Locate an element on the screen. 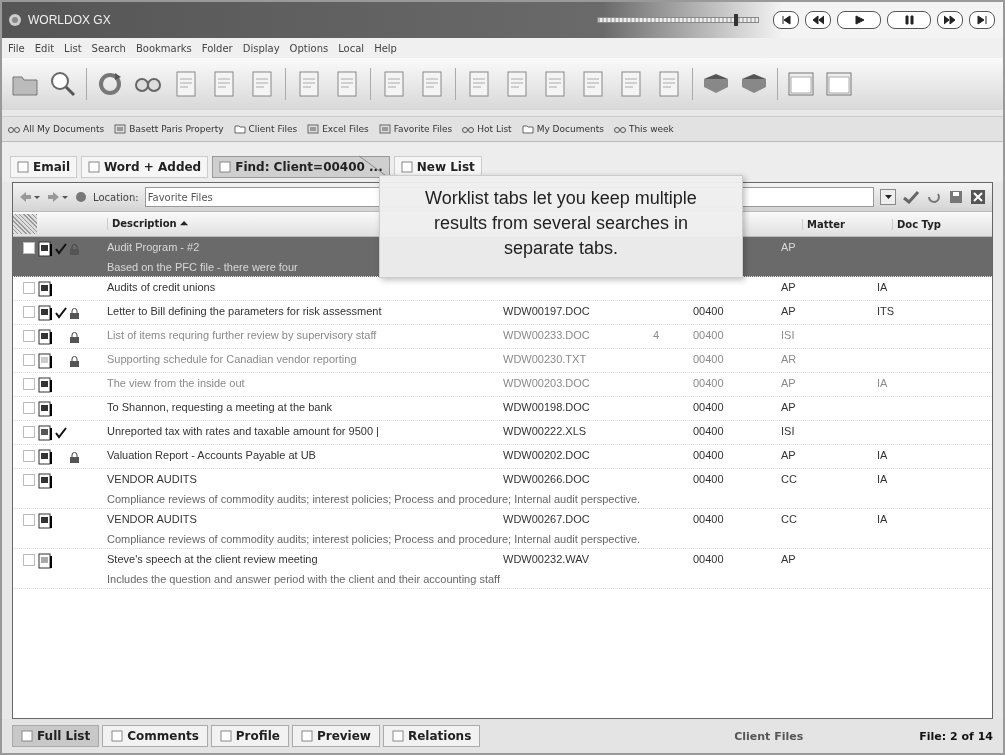 Image resolution: width=1005 pixels, height=755 pixels. view-tab: Relations is located at coordinates (431, 736).